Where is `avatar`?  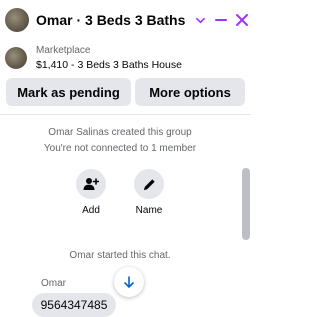
avatar is located at coordinates (17, 20).